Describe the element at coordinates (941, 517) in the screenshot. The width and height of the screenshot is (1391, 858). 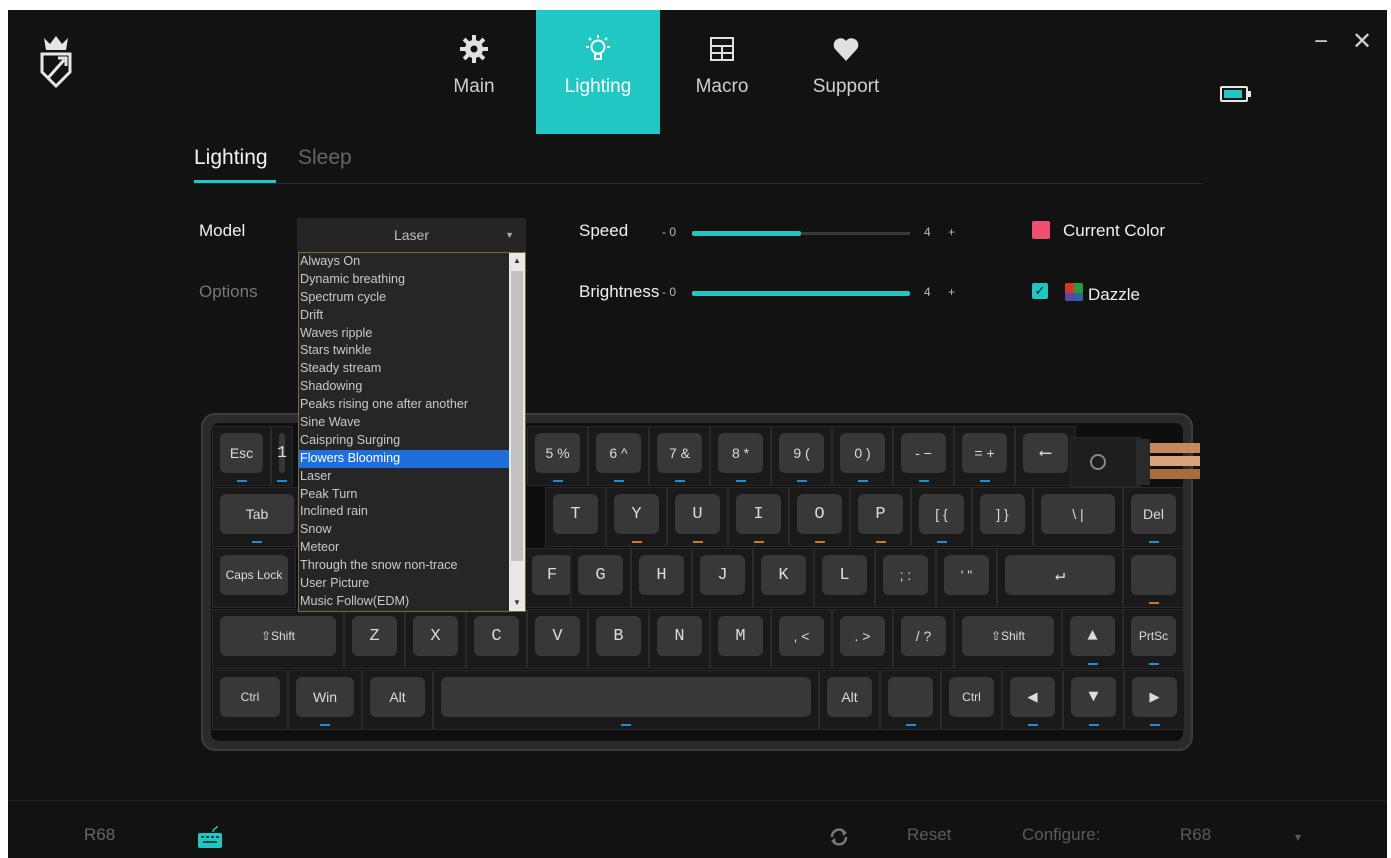
I see `keyboard-key: [ {` at that location.